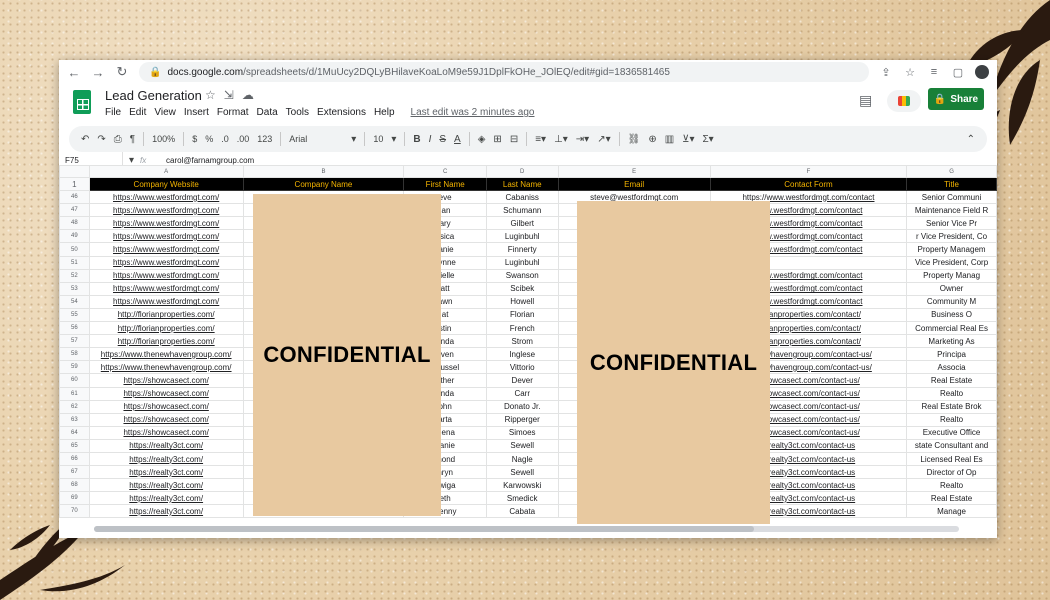  I want to click on row-number: 70, so click(74, 511).